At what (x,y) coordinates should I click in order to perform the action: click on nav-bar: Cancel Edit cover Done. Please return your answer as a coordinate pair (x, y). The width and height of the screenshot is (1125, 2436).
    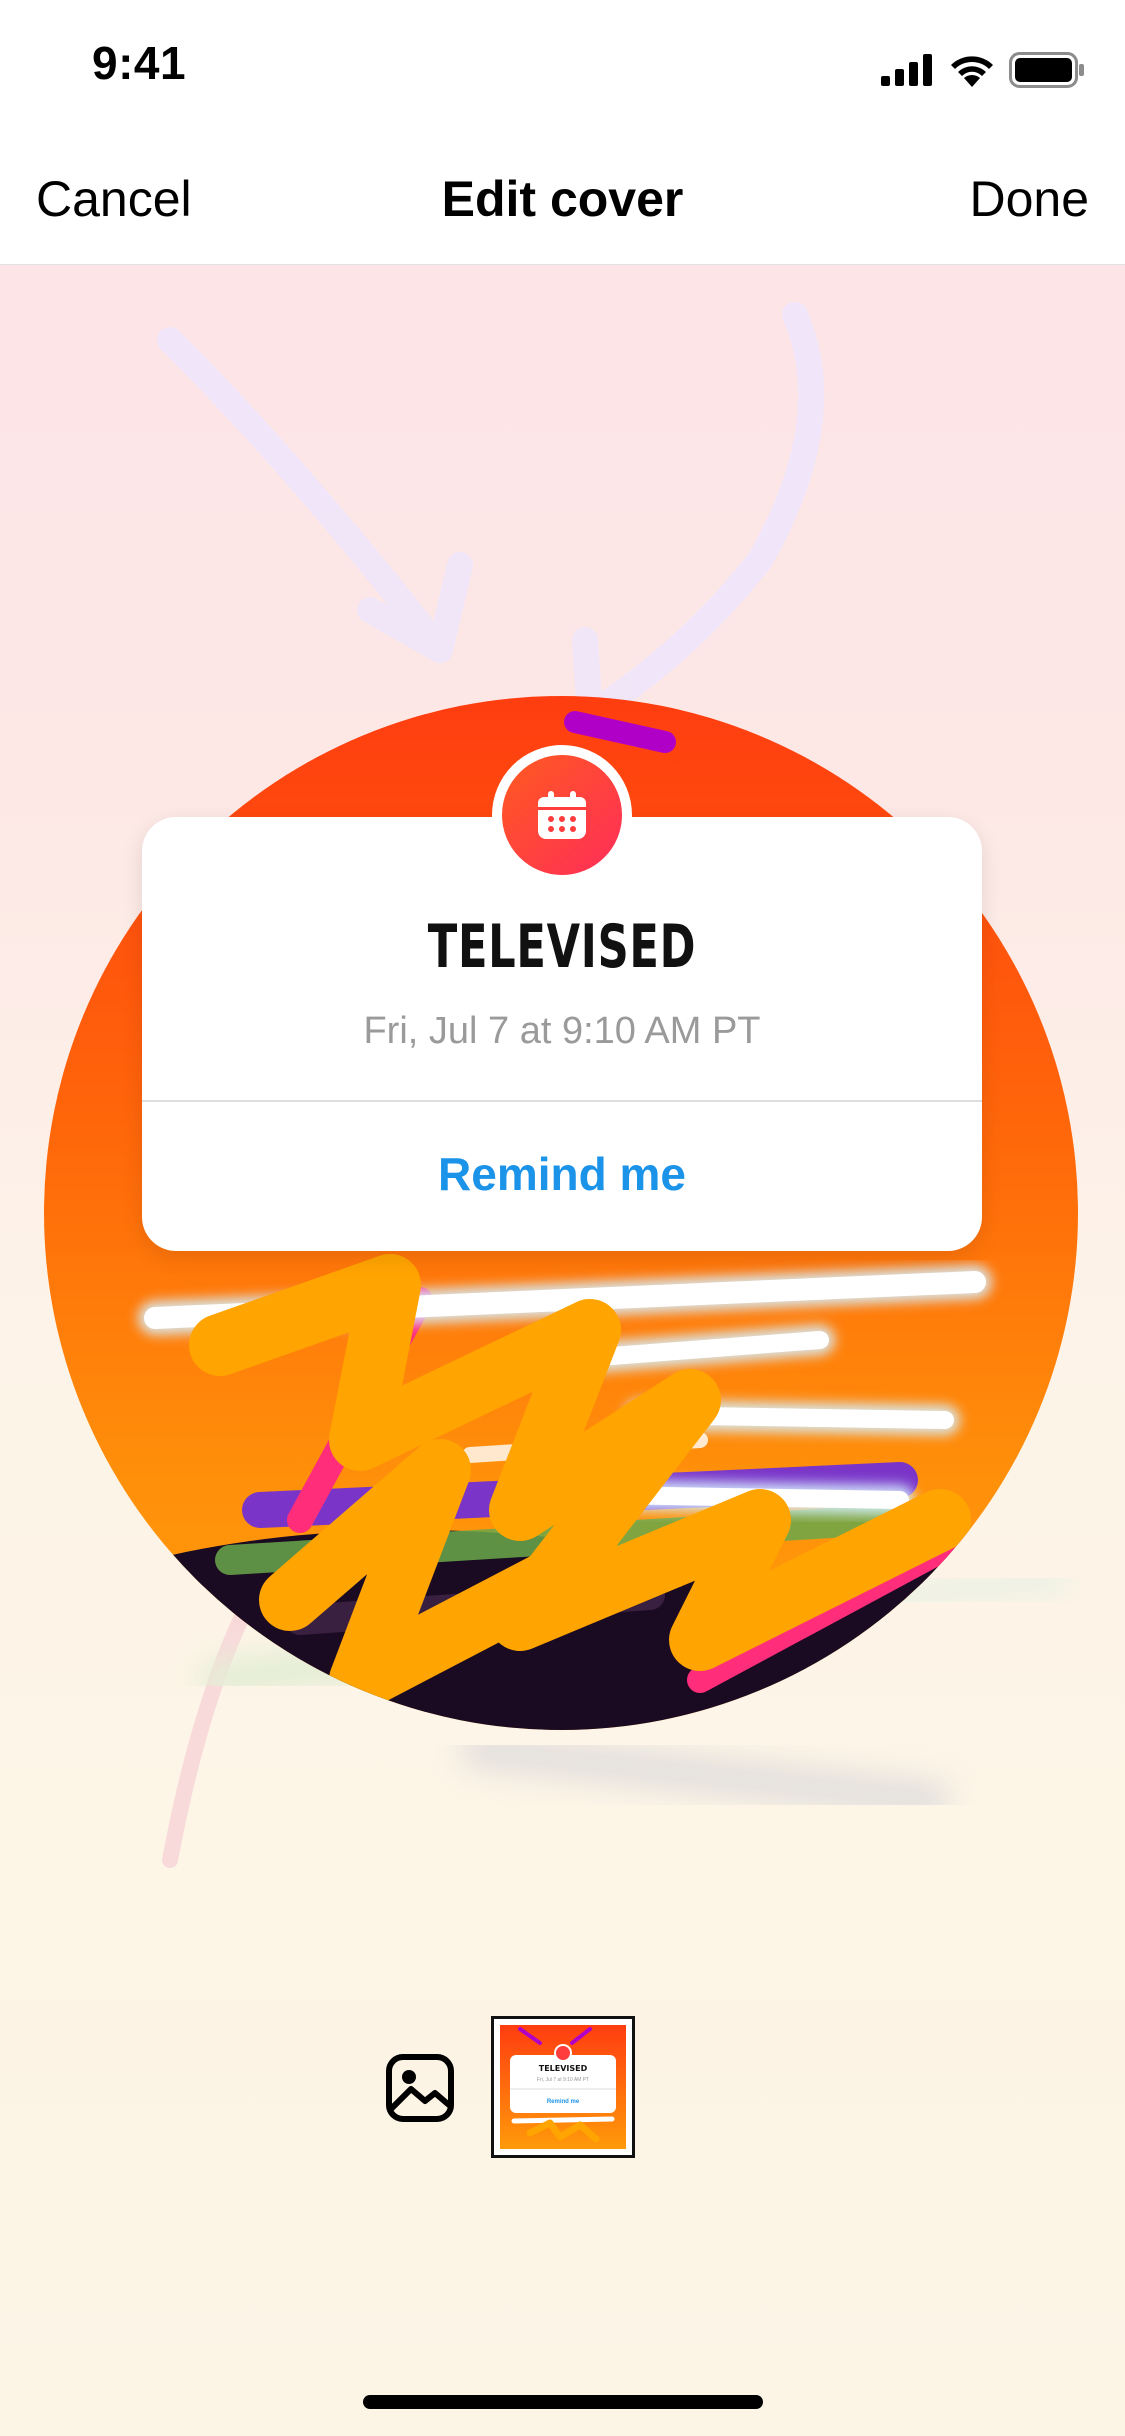
    Looking at the image, I should click on (562, 202).